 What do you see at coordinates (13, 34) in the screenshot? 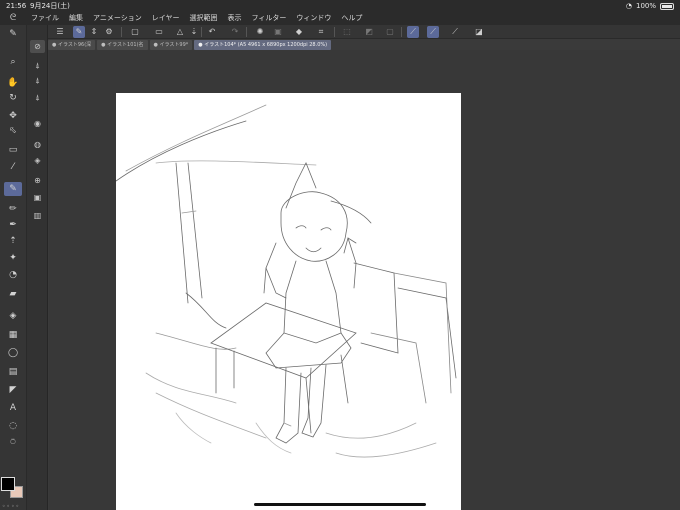
I see `brush-preset-icon: ✎` at bounding box center [13, 34].